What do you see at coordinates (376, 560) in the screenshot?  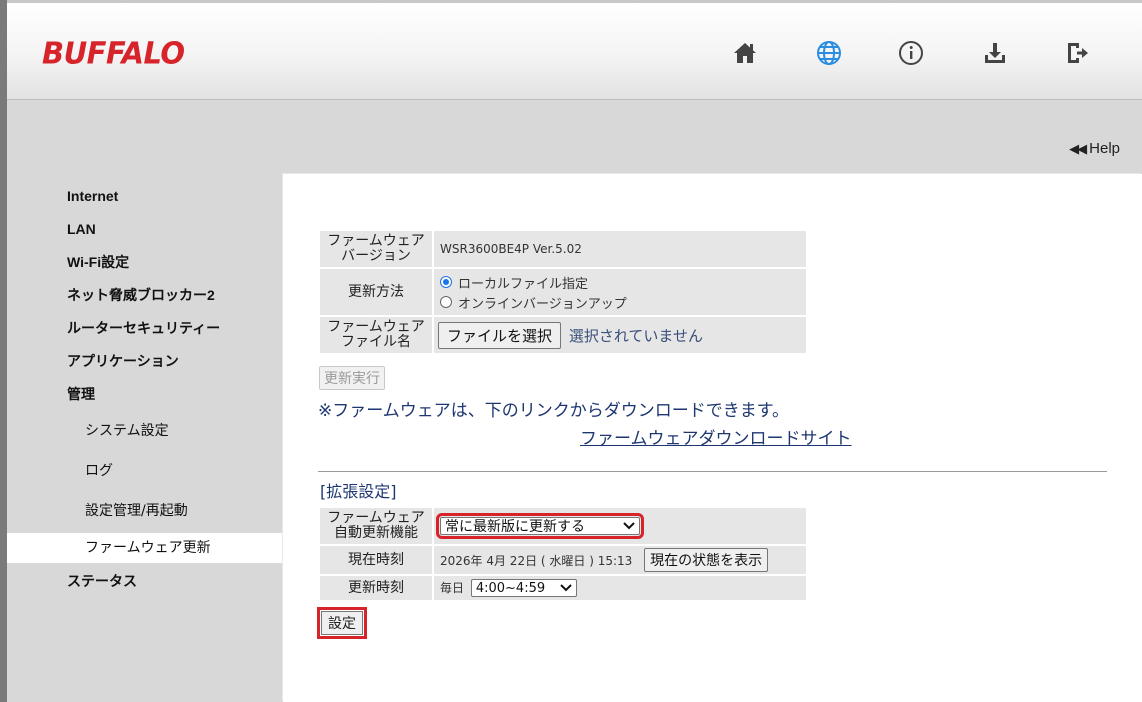 I see `current-time-label: 現在時刻` at bounding box center [376, 560].